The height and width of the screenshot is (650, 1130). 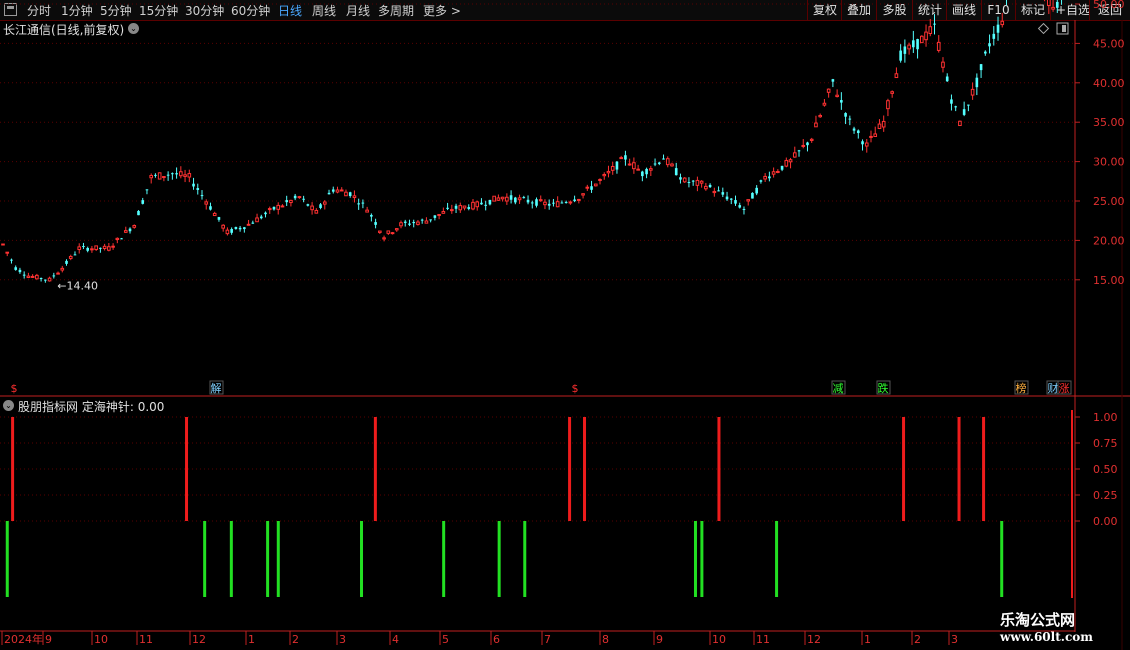 What do you see at coordinates (1053, 388) in the screenshot?
I see `event-marker-6: 财` at bounding box center [1053, 388].